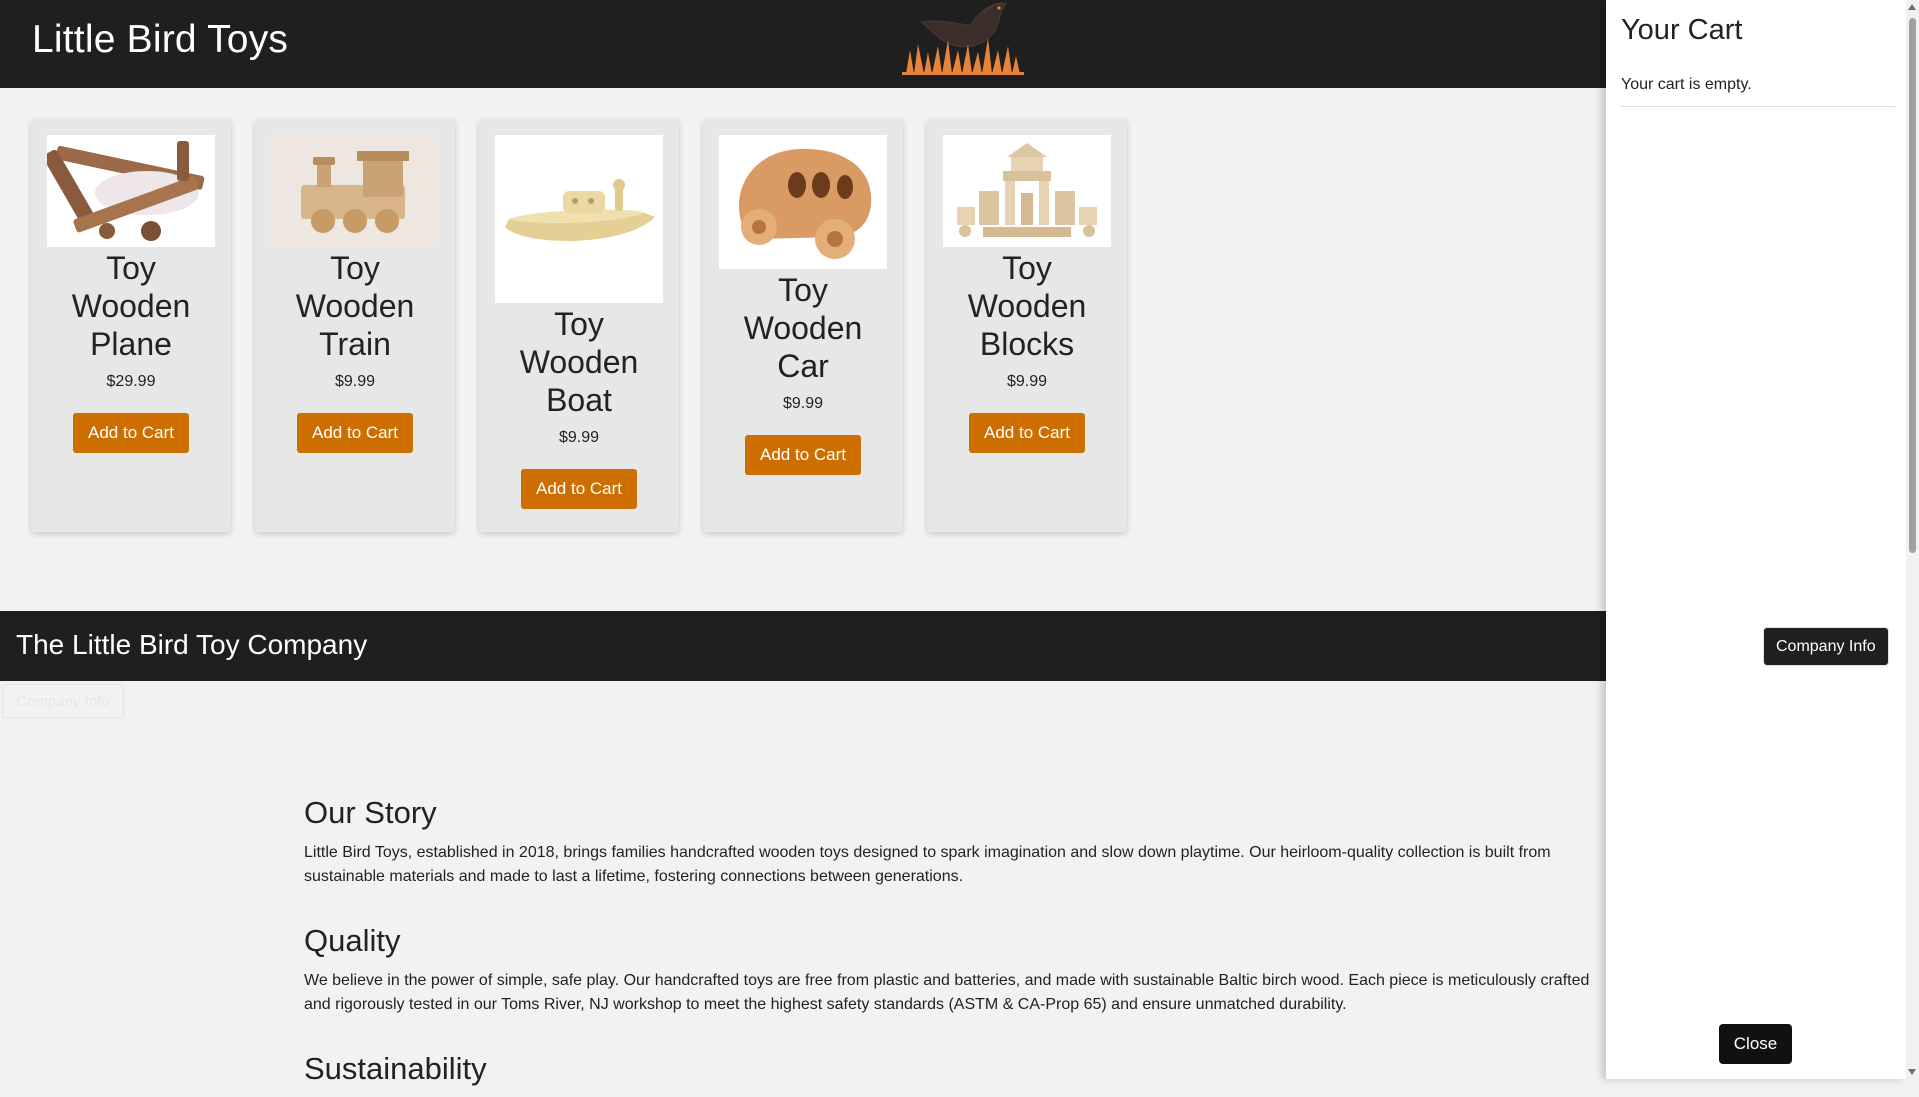 The image size is (1919, 1097). What do you see at coordinates (160, 39) in the screenshot?
I see `site-title: Little Bird Toys` at bounding box center [160, 39].